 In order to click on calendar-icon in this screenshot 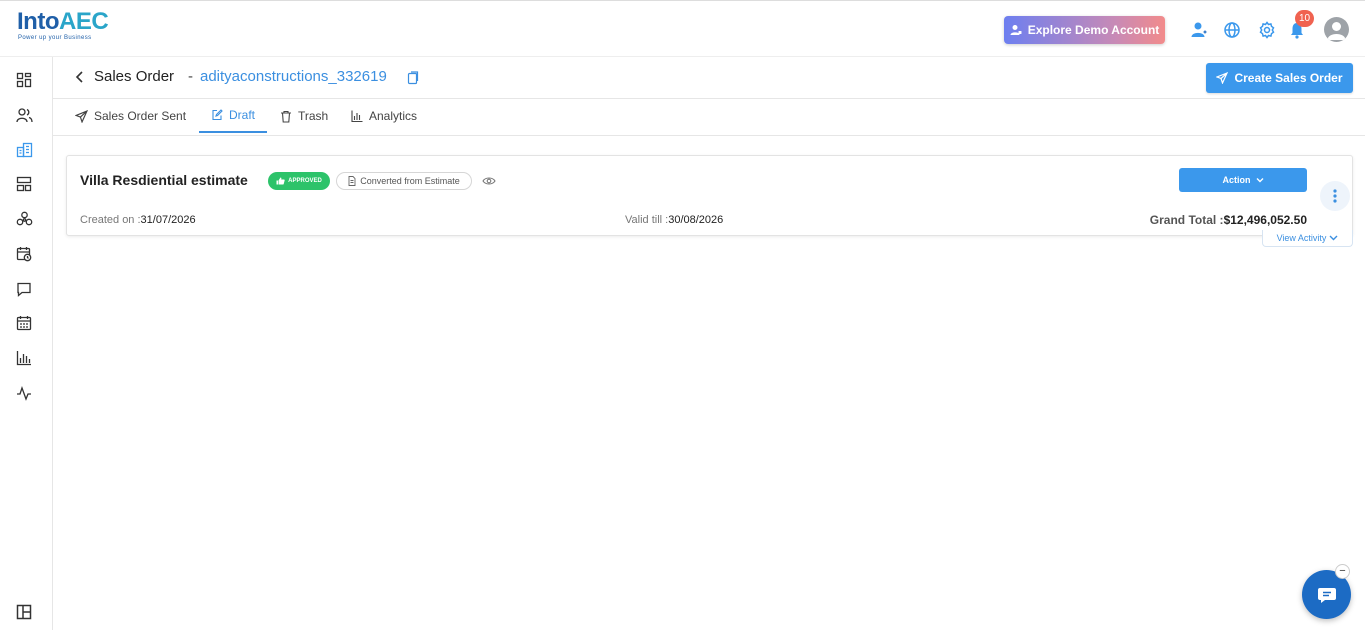, I will do `click(24, 323)`.